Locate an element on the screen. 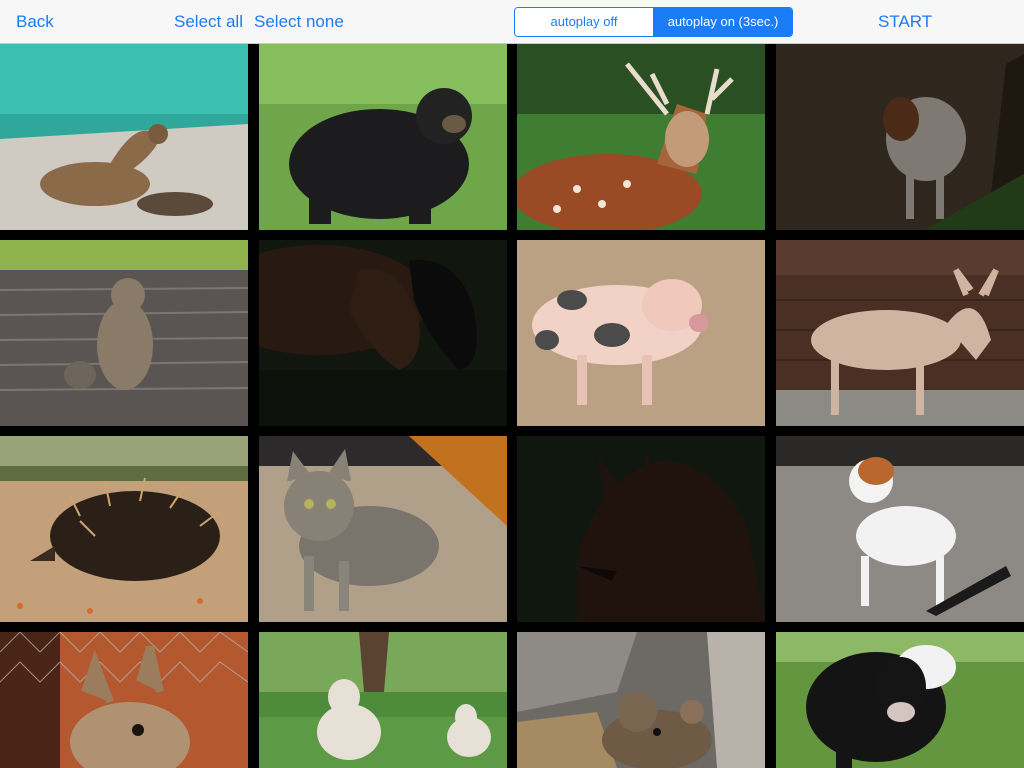 This screenshot has height=768, width=1024. photo-tile-echidna is located at coordinates (124, 529).